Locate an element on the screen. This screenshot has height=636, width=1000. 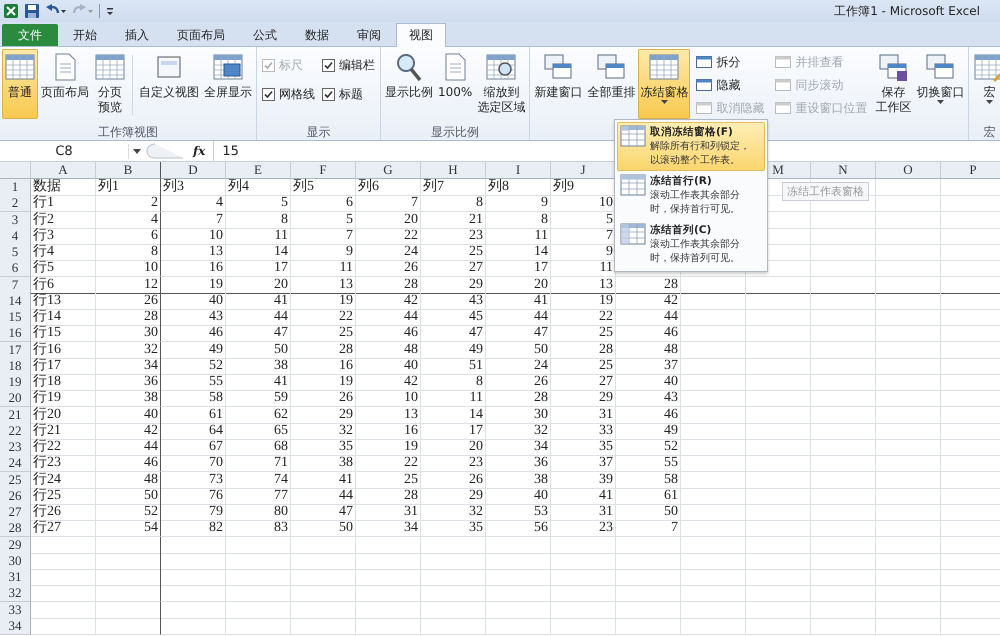
checkbox-option: 编辑栏 is located at coordinates (348, 65).